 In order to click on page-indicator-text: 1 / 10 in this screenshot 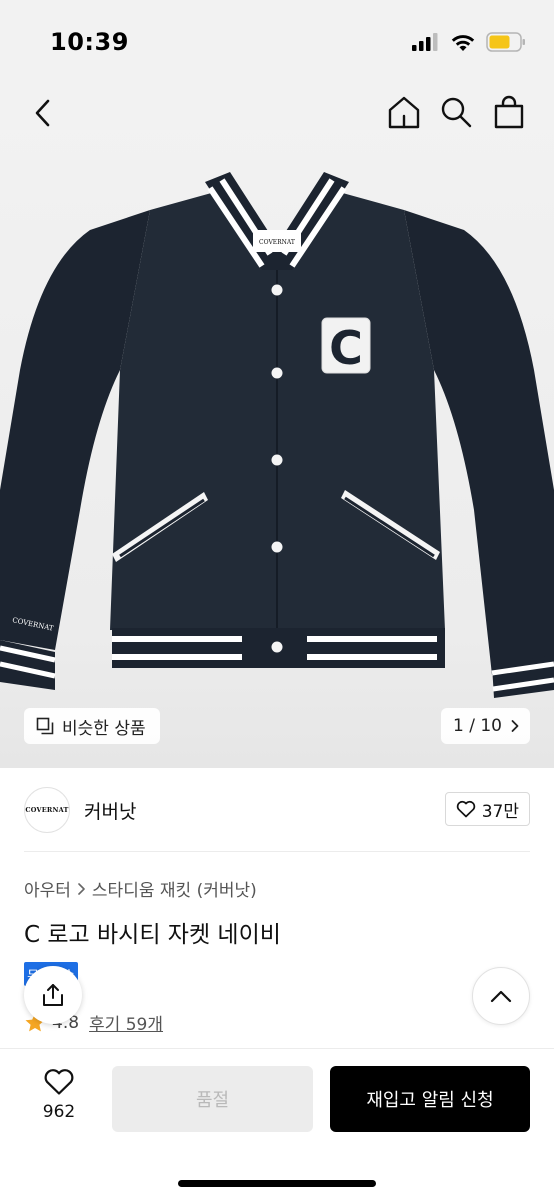, I will do `click(477, 726)`.